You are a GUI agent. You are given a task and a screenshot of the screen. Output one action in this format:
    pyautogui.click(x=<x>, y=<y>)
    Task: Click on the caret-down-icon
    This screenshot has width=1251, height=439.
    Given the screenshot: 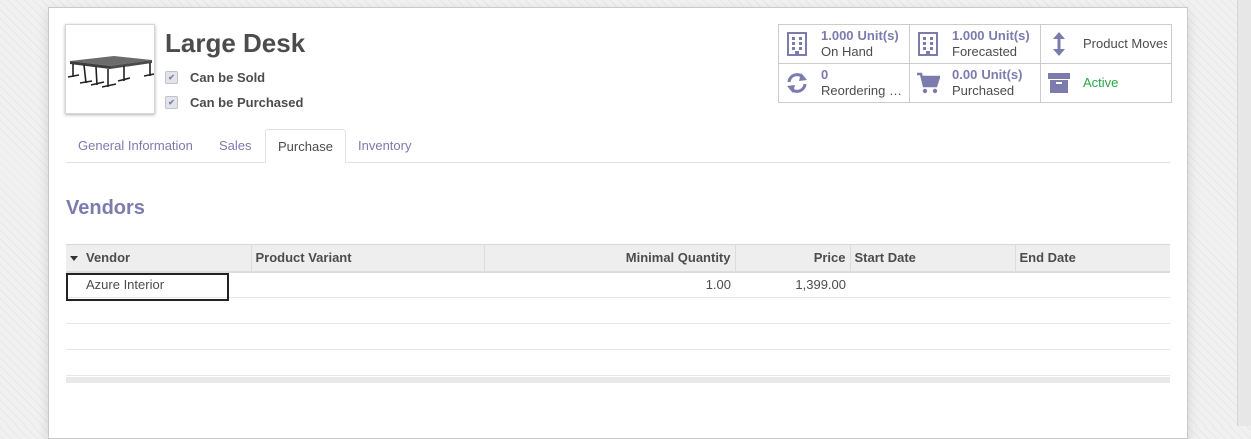 What is the action you would take?
    pyautogui.click(x=74, y=259)
    